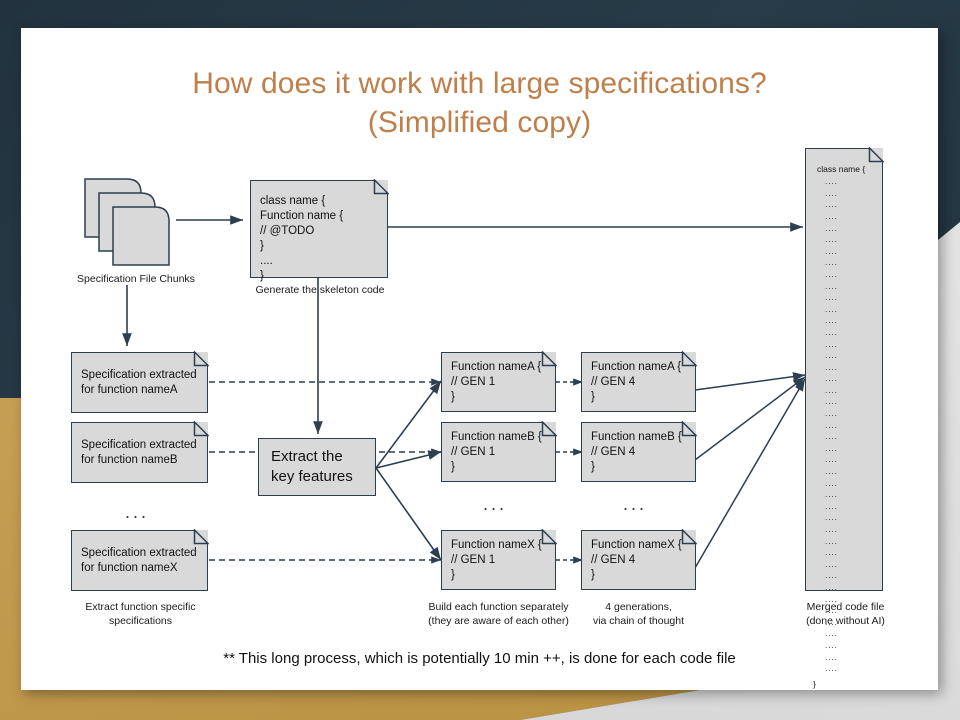 The height and width of the screenshot is (720, 960). Describe the element at coordinates (136, 279) in the screenshot. I see `spec-chunks-caption: Specification File Chunks` at that location.